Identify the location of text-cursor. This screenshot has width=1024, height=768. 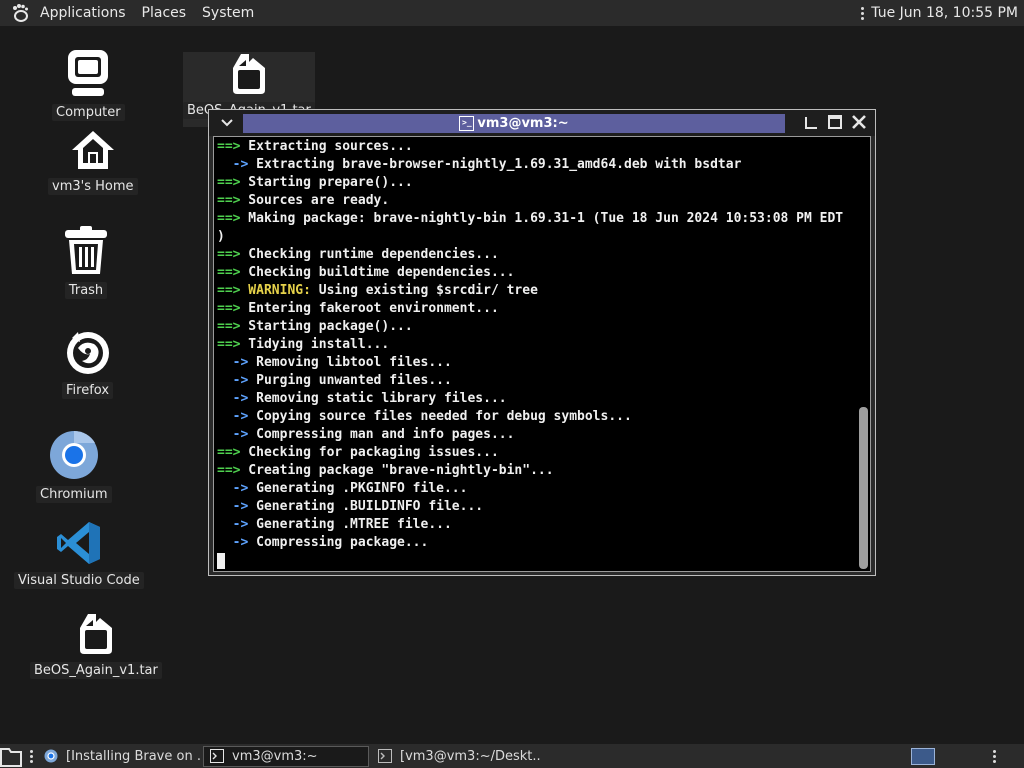
(221, 560).